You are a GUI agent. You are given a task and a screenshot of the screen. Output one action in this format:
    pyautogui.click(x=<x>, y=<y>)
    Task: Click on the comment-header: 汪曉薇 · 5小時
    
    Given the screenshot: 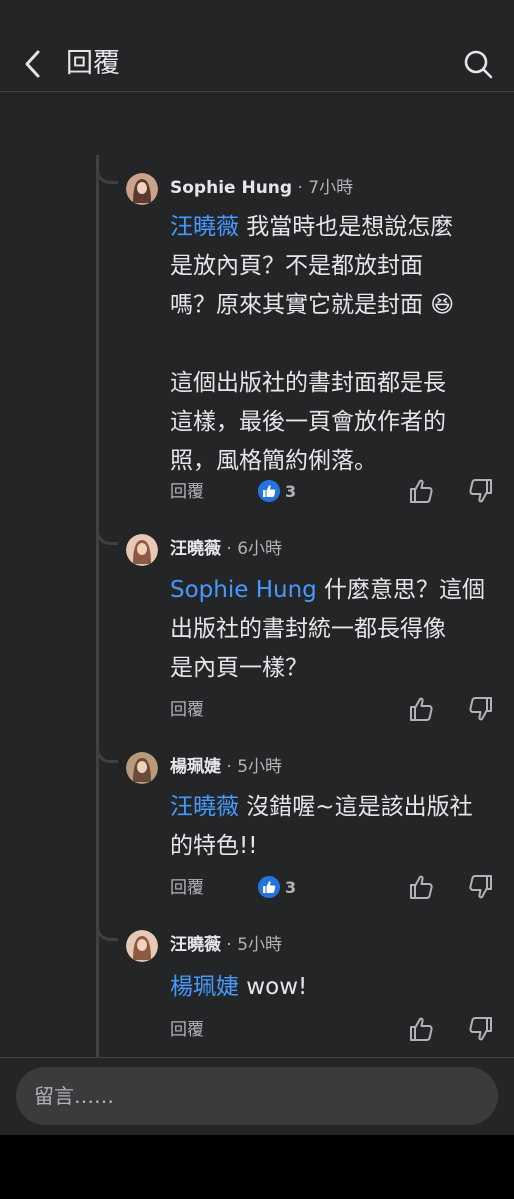 What is the action you would take?
    pyautogui.click(x=226, y=945)
    